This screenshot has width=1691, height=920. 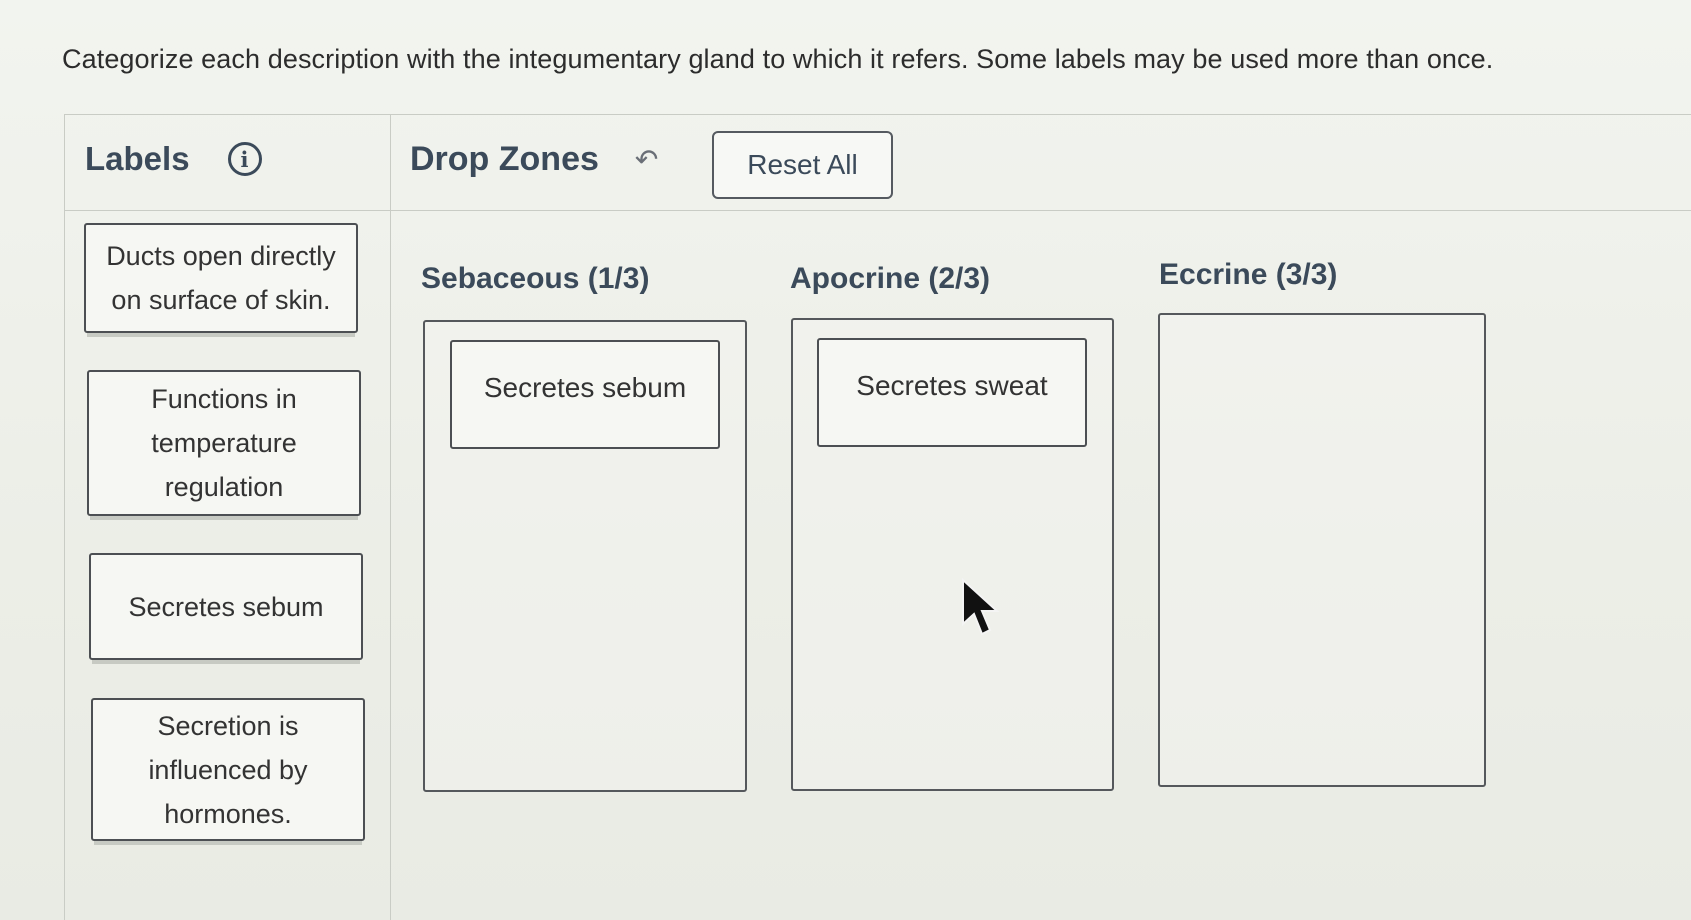 I want to click on labels-header: Labels i, so click(x=173, y=159).